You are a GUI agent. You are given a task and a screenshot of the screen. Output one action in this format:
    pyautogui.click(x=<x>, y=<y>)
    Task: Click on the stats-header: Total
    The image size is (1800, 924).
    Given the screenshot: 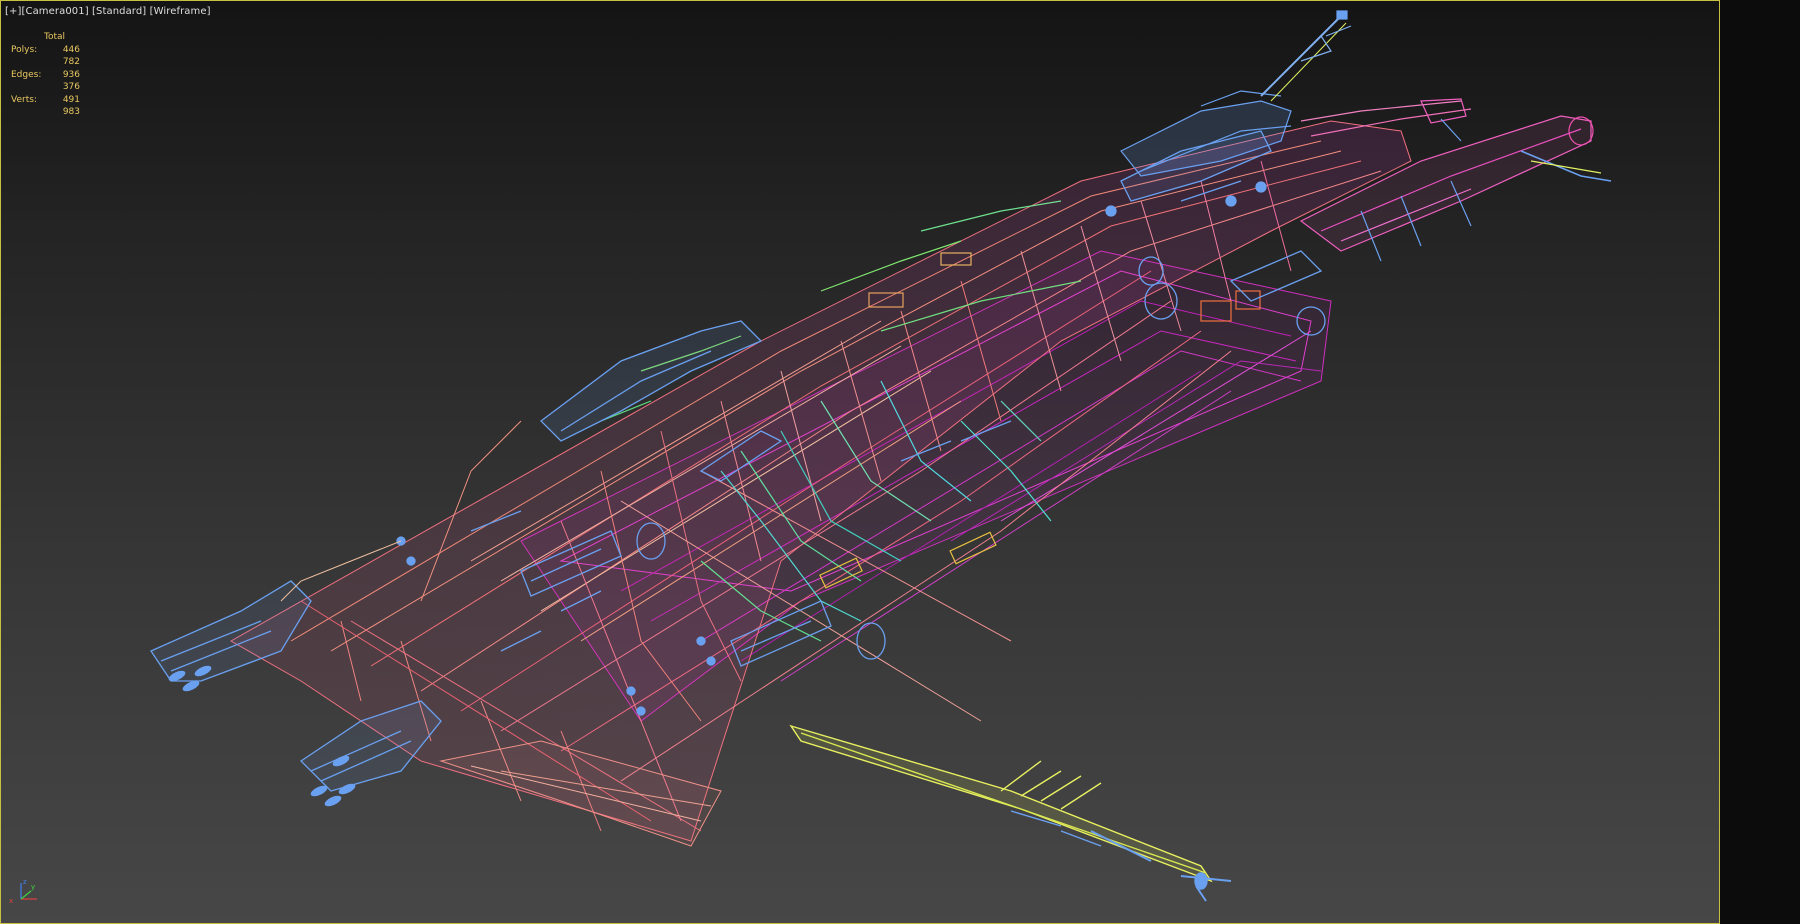 What is the action you would take?
    pyautogui.click(x=55, y=37)
    